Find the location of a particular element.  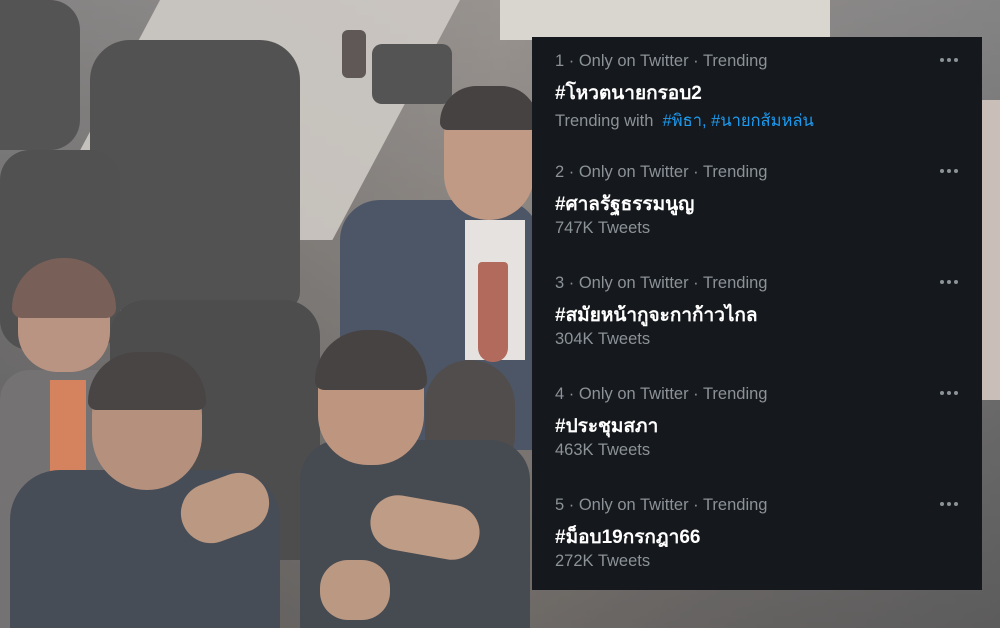

trend-meta: 3 · Only on Twitter · Trending is located at coordinates (661, 283).